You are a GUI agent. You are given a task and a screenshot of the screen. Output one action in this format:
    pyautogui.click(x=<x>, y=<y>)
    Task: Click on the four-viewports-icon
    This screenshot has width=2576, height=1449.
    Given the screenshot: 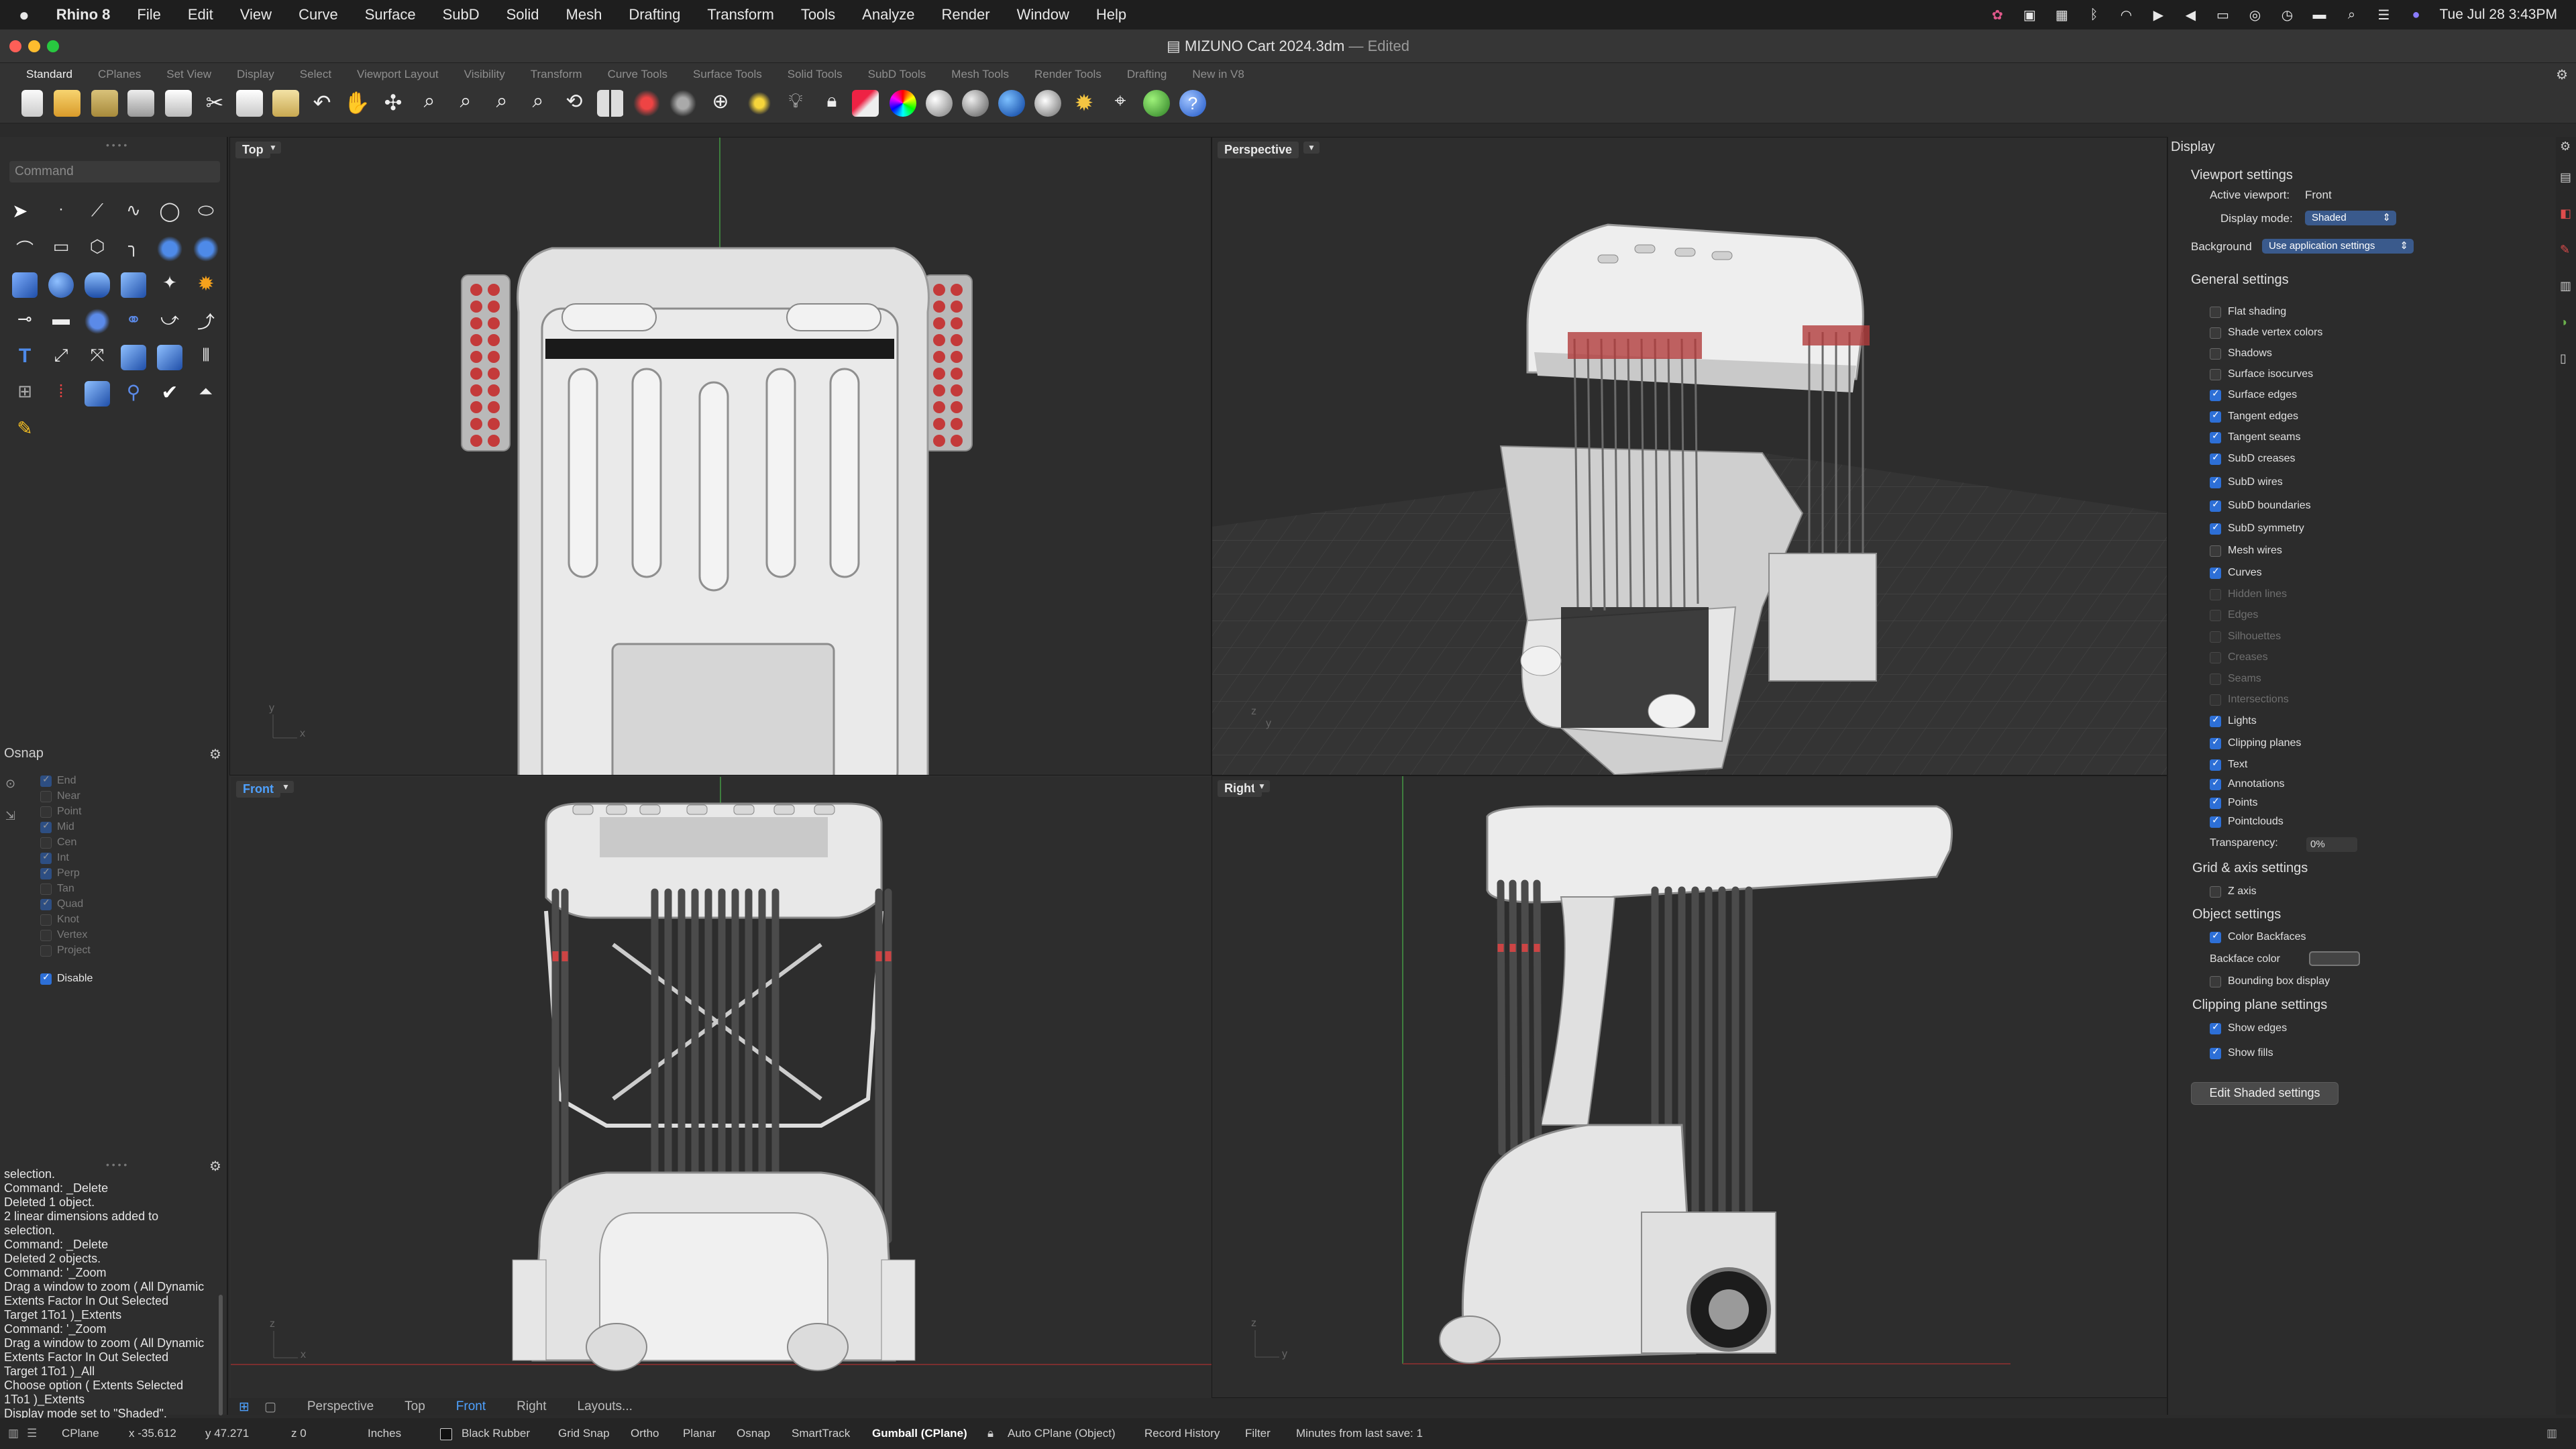 What is the action you would take?
    pyautogui.click(x=610, y=103)
    